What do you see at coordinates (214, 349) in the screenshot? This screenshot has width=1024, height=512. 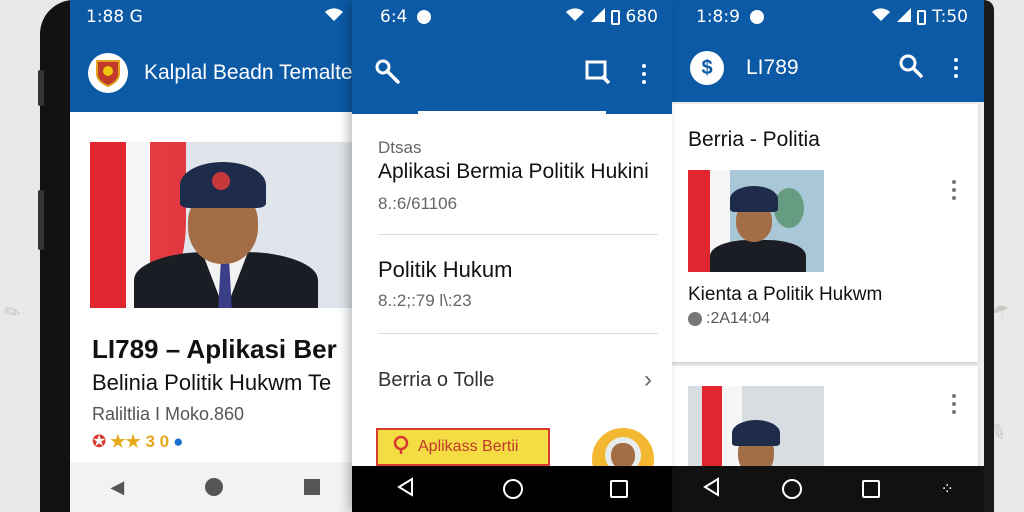 I see `headline-line: LI789 – Aplikasi Ber` at bounding box center [214, 349].